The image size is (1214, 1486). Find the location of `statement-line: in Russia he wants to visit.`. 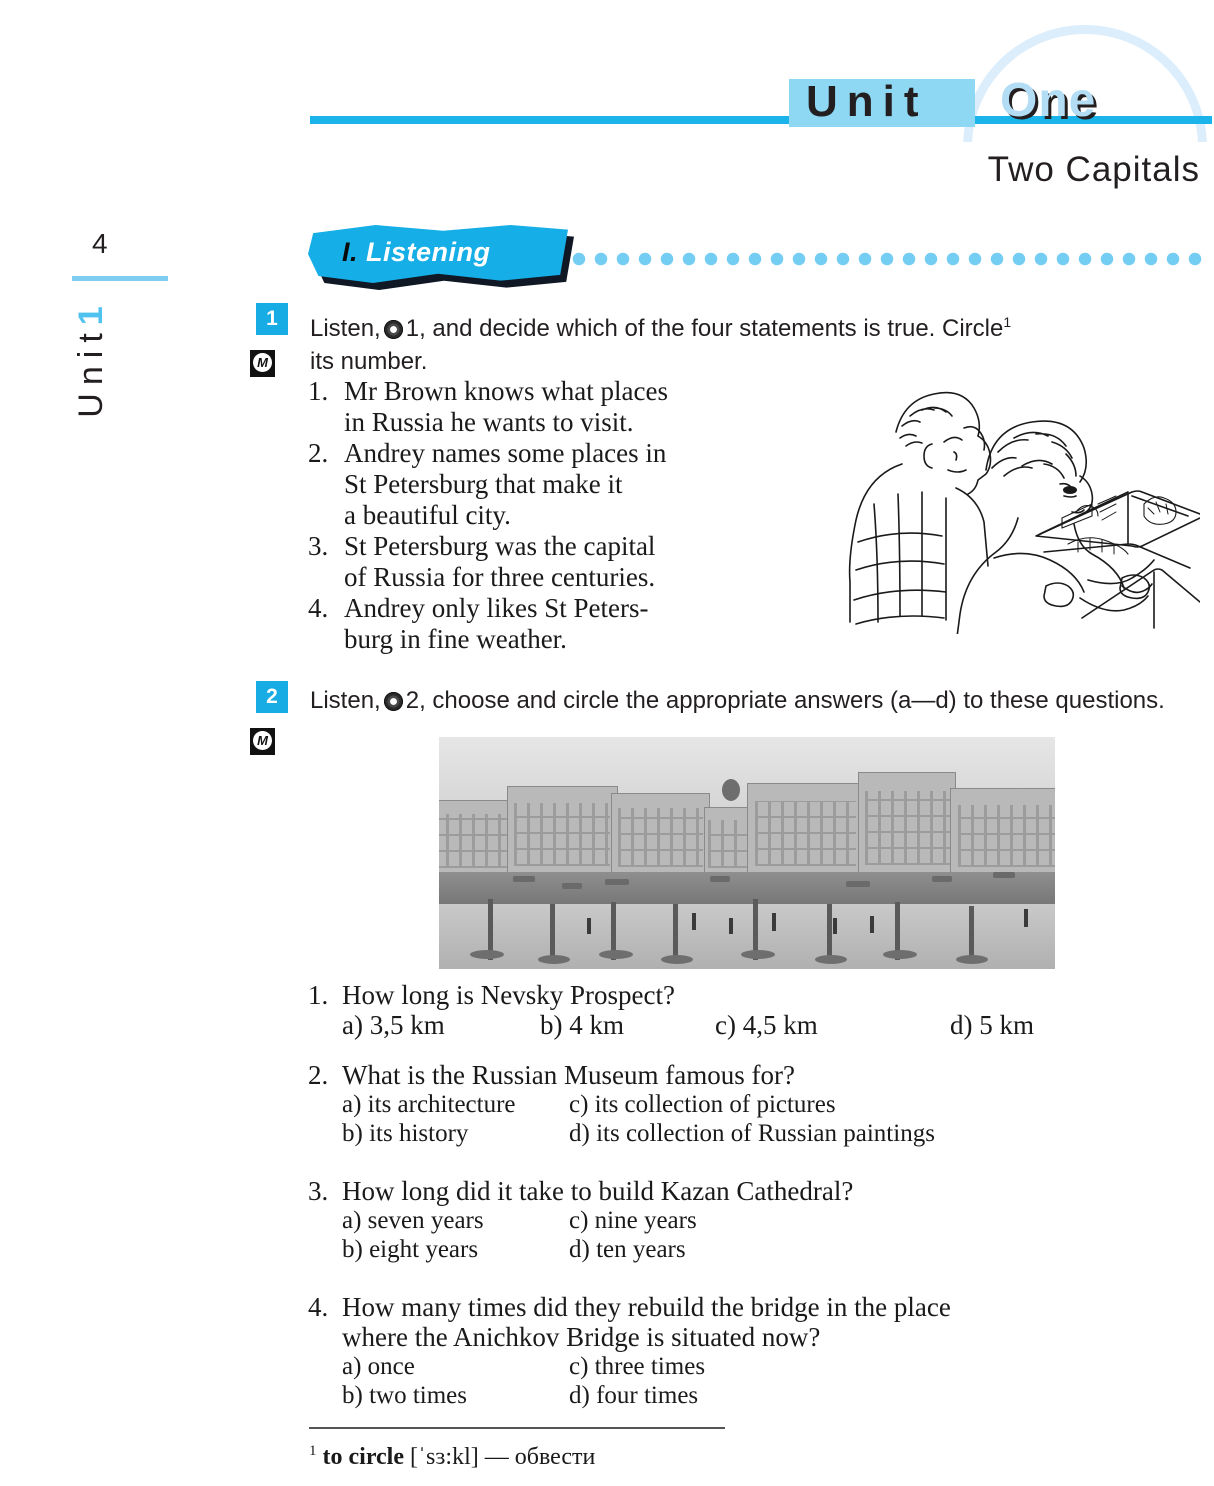

statement-line: in Russia he wants to visit. is located at coordinates (489, 422).